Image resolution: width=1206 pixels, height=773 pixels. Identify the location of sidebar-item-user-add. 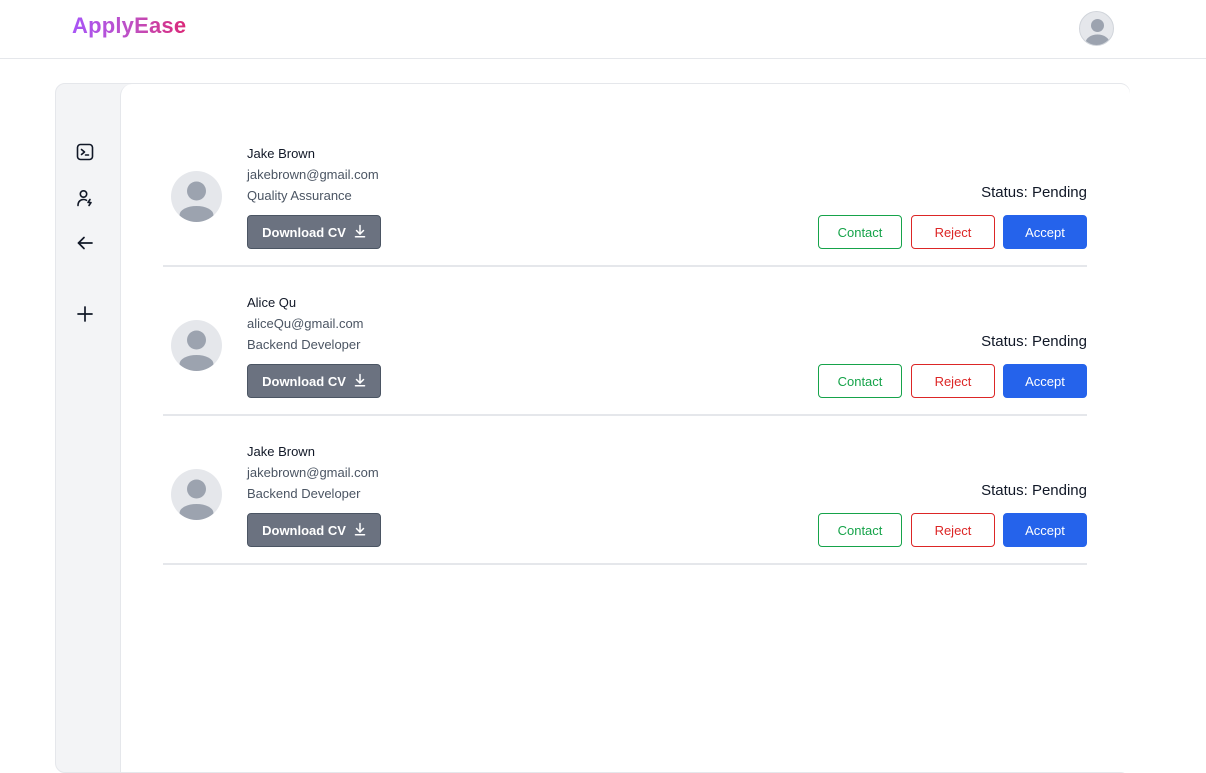
(85, 200).